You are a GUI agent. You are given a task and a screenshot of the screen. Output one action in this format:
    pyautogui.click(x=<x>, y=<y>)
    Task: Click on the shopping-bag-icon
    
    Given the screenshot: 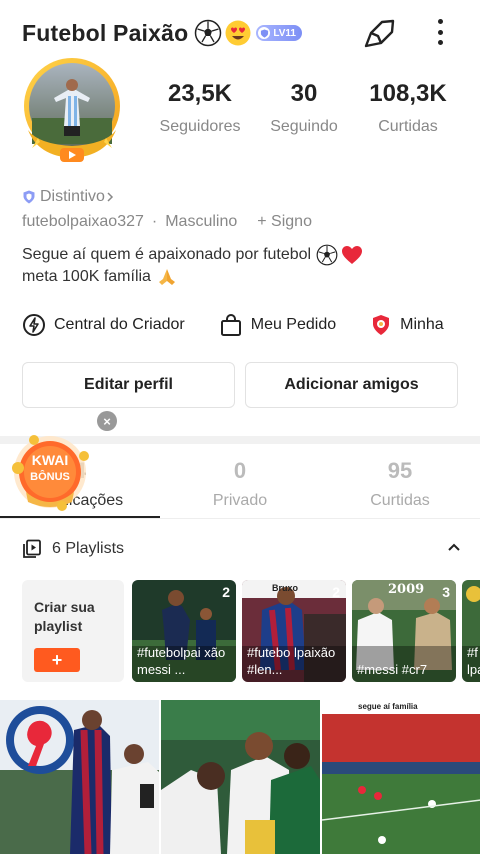 What is the action you would take?
    pyautogui.click(x=230, y=325)
    